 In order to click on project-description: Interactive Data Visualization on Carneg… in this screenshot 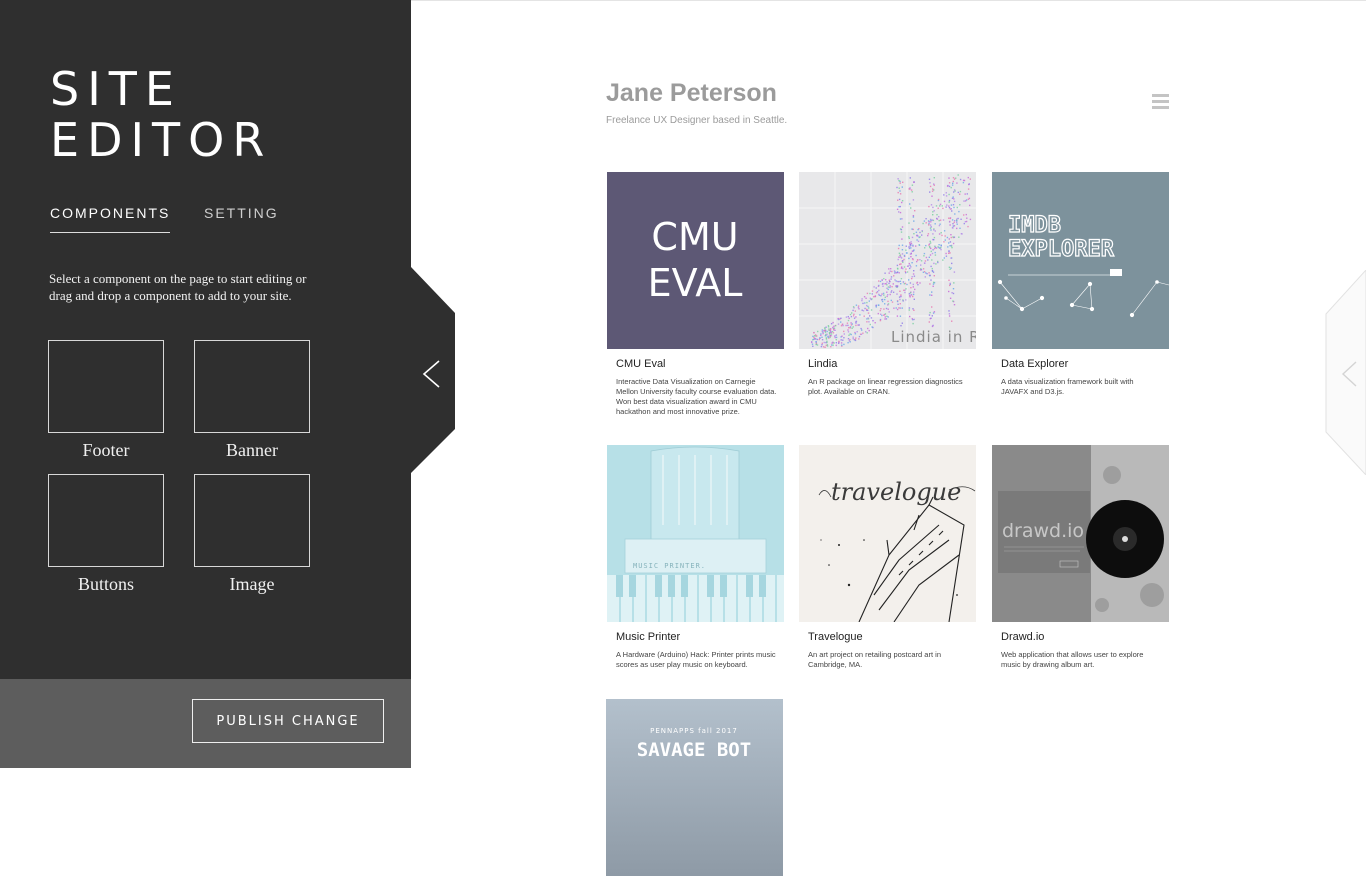, I will do `click(696, 396)`.